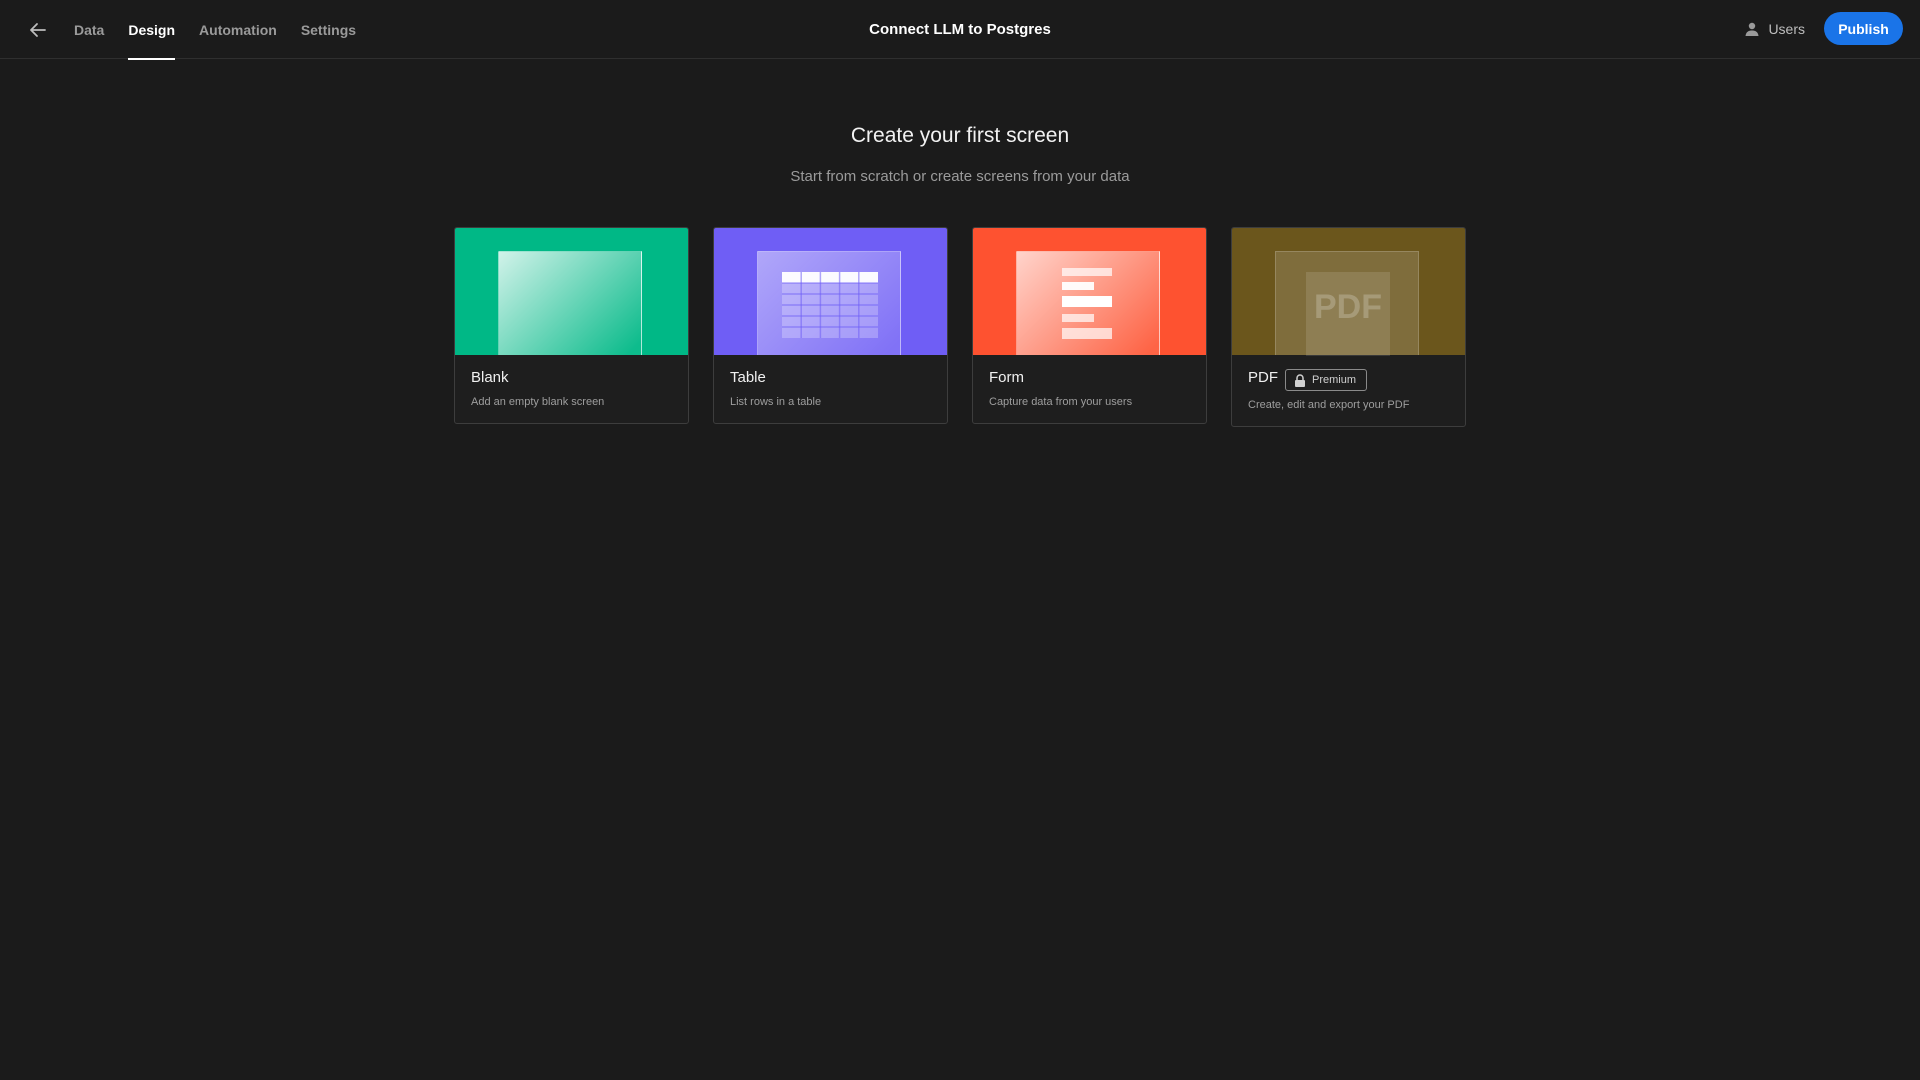  What do you see at coordinates (1786, 29) in the screenshot?
I see `users-label: Users` at bounding box center [1786, 29].